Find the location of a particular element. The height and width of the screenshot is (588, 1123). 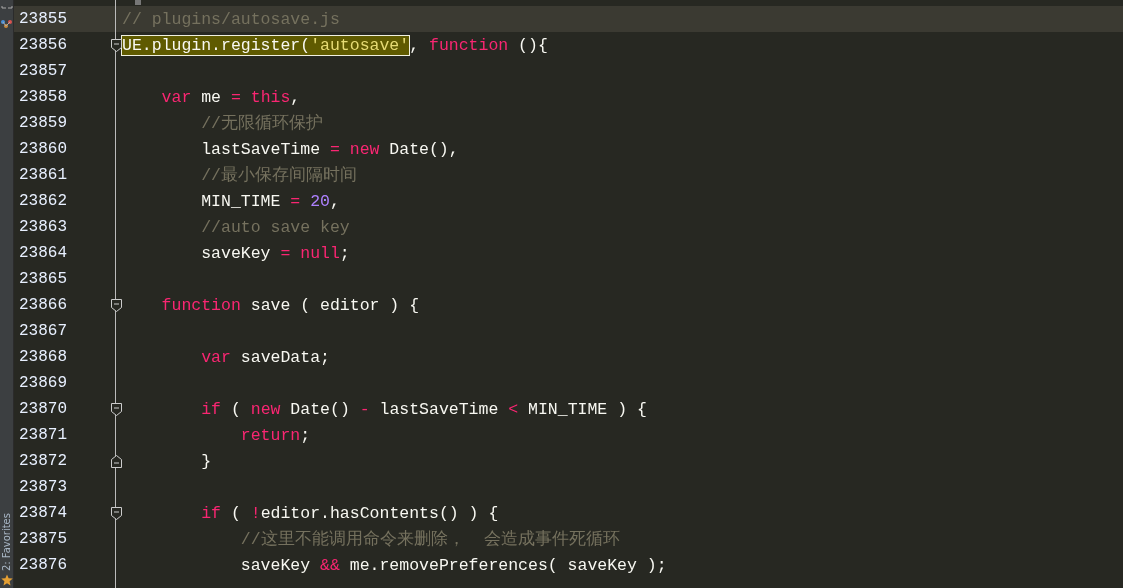

code-line: } is located at coordinates (206, 461).